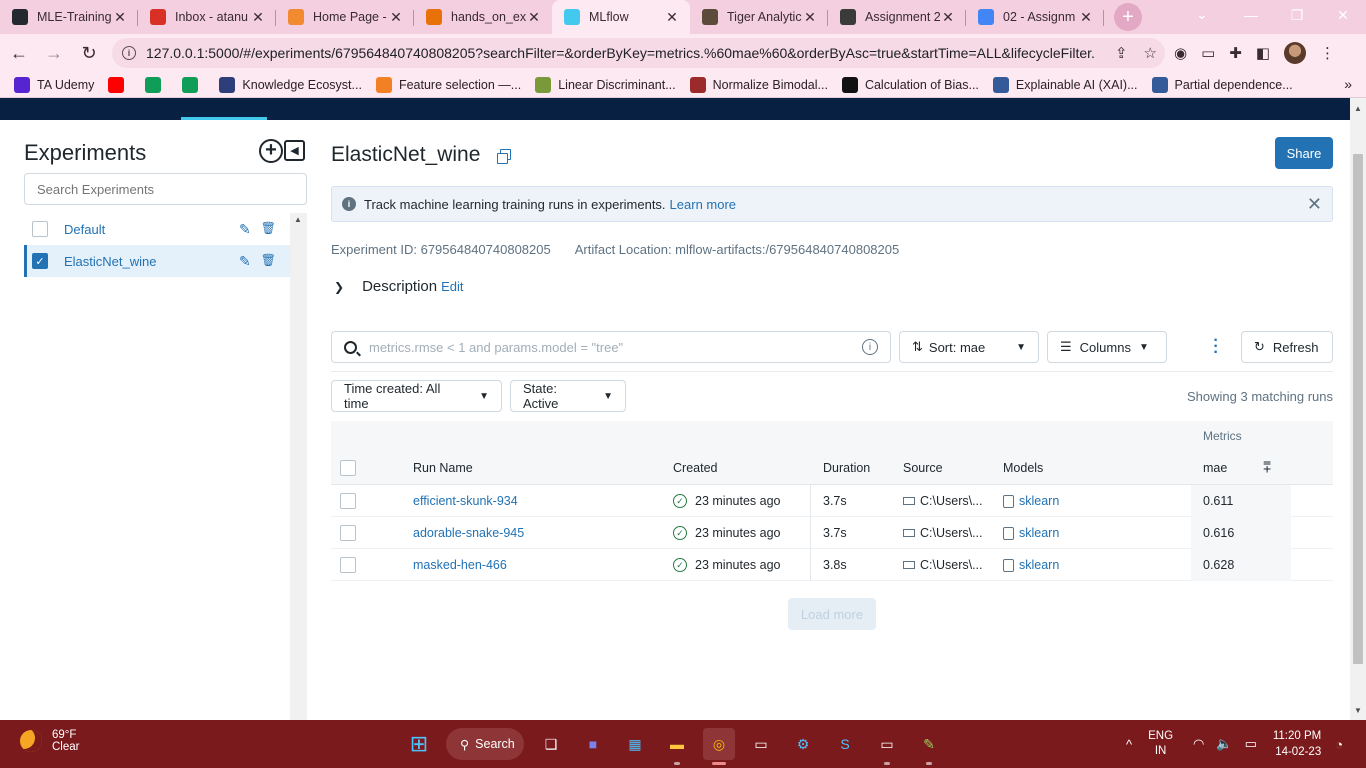 The height and width of the screenshot is (768, 1366). What do you see at coordinates (54, 84) in the screenshot?
I see `bookmark-item: TA Udemy` at bounding box center [54, 84].